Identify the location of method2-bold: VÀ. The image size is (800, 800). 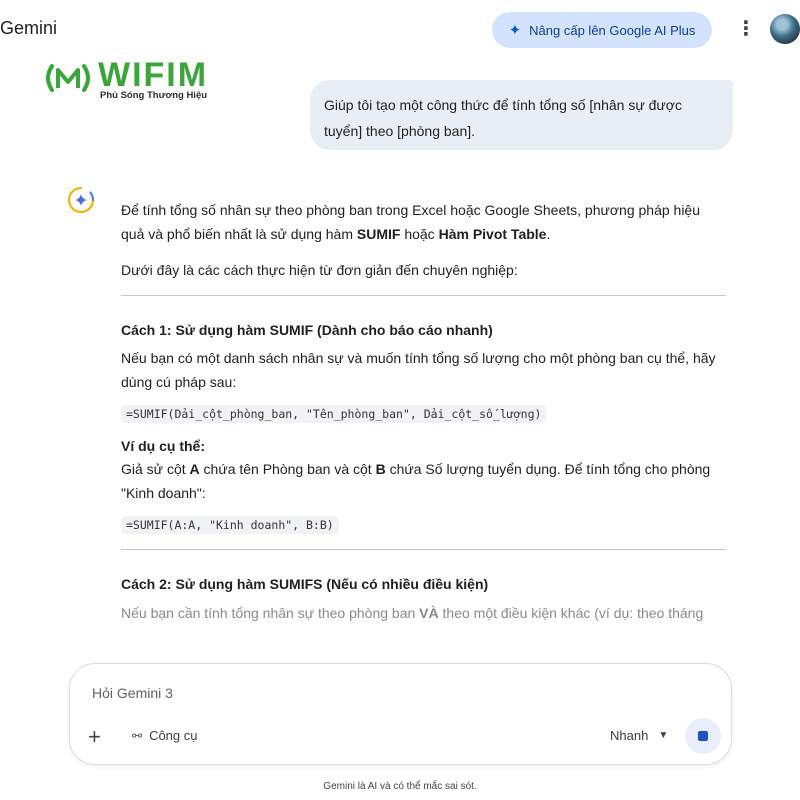
(429, 613).